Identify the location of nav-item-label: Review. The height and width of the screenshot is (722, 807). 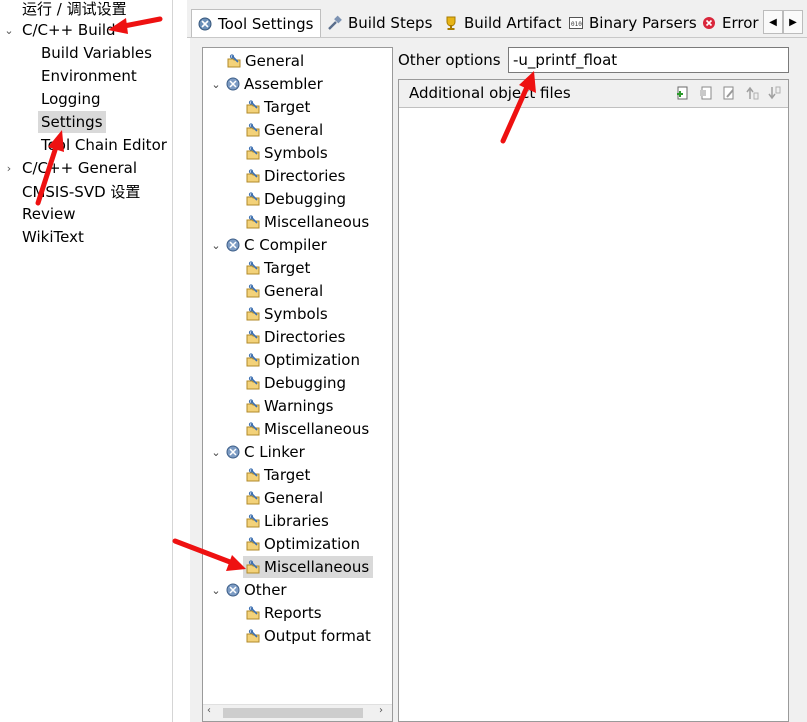
(49, 214).